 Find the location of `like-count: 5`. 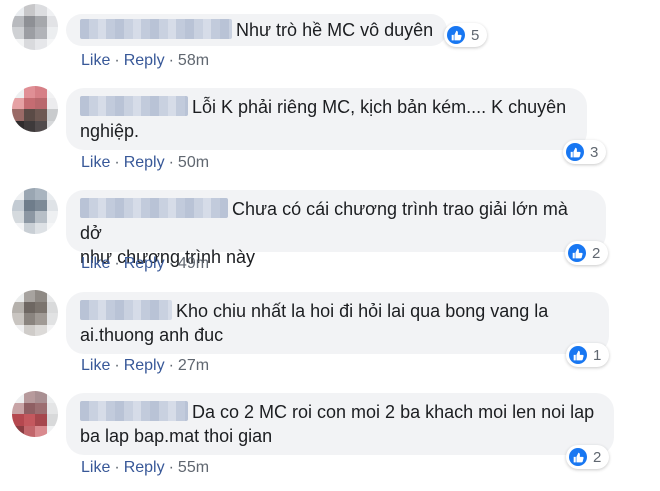

like-count: 5 is located at coordinates (475, 35).